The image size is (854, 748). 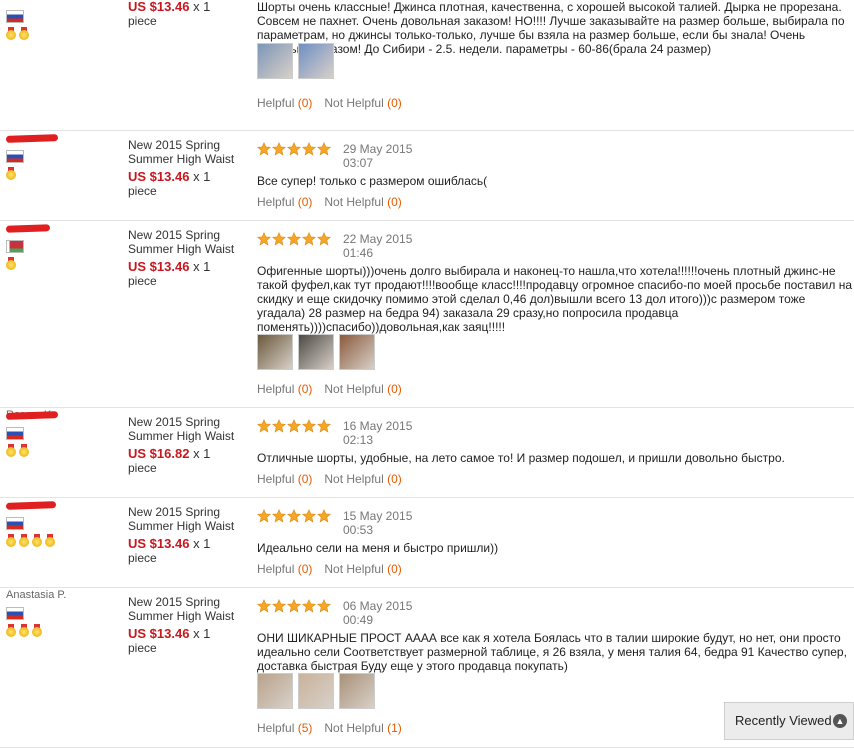 What do you see at coordinates (358, 530) in the screenshot?
I see `review-time: 00:53` at bounding box center [358, 530].